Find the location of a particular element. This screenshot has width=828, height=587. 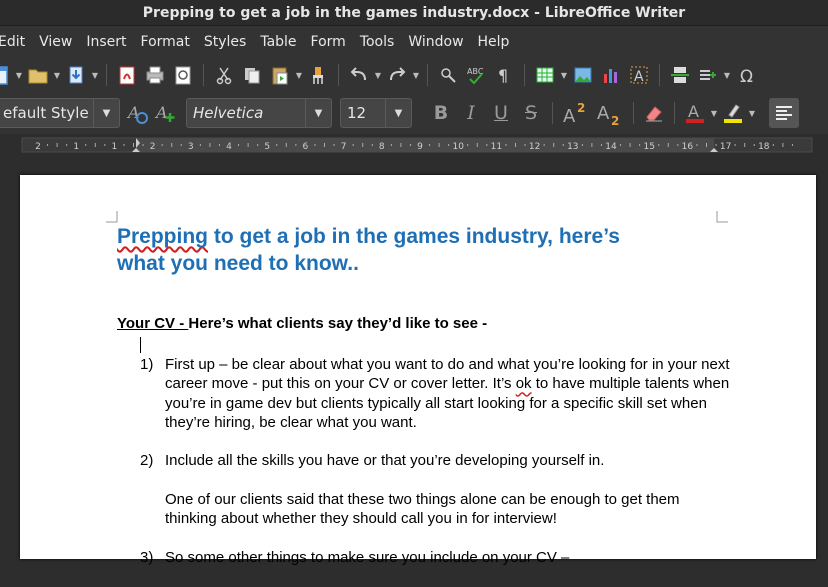

export-pdf-icon is located at coordinates (127, 75).